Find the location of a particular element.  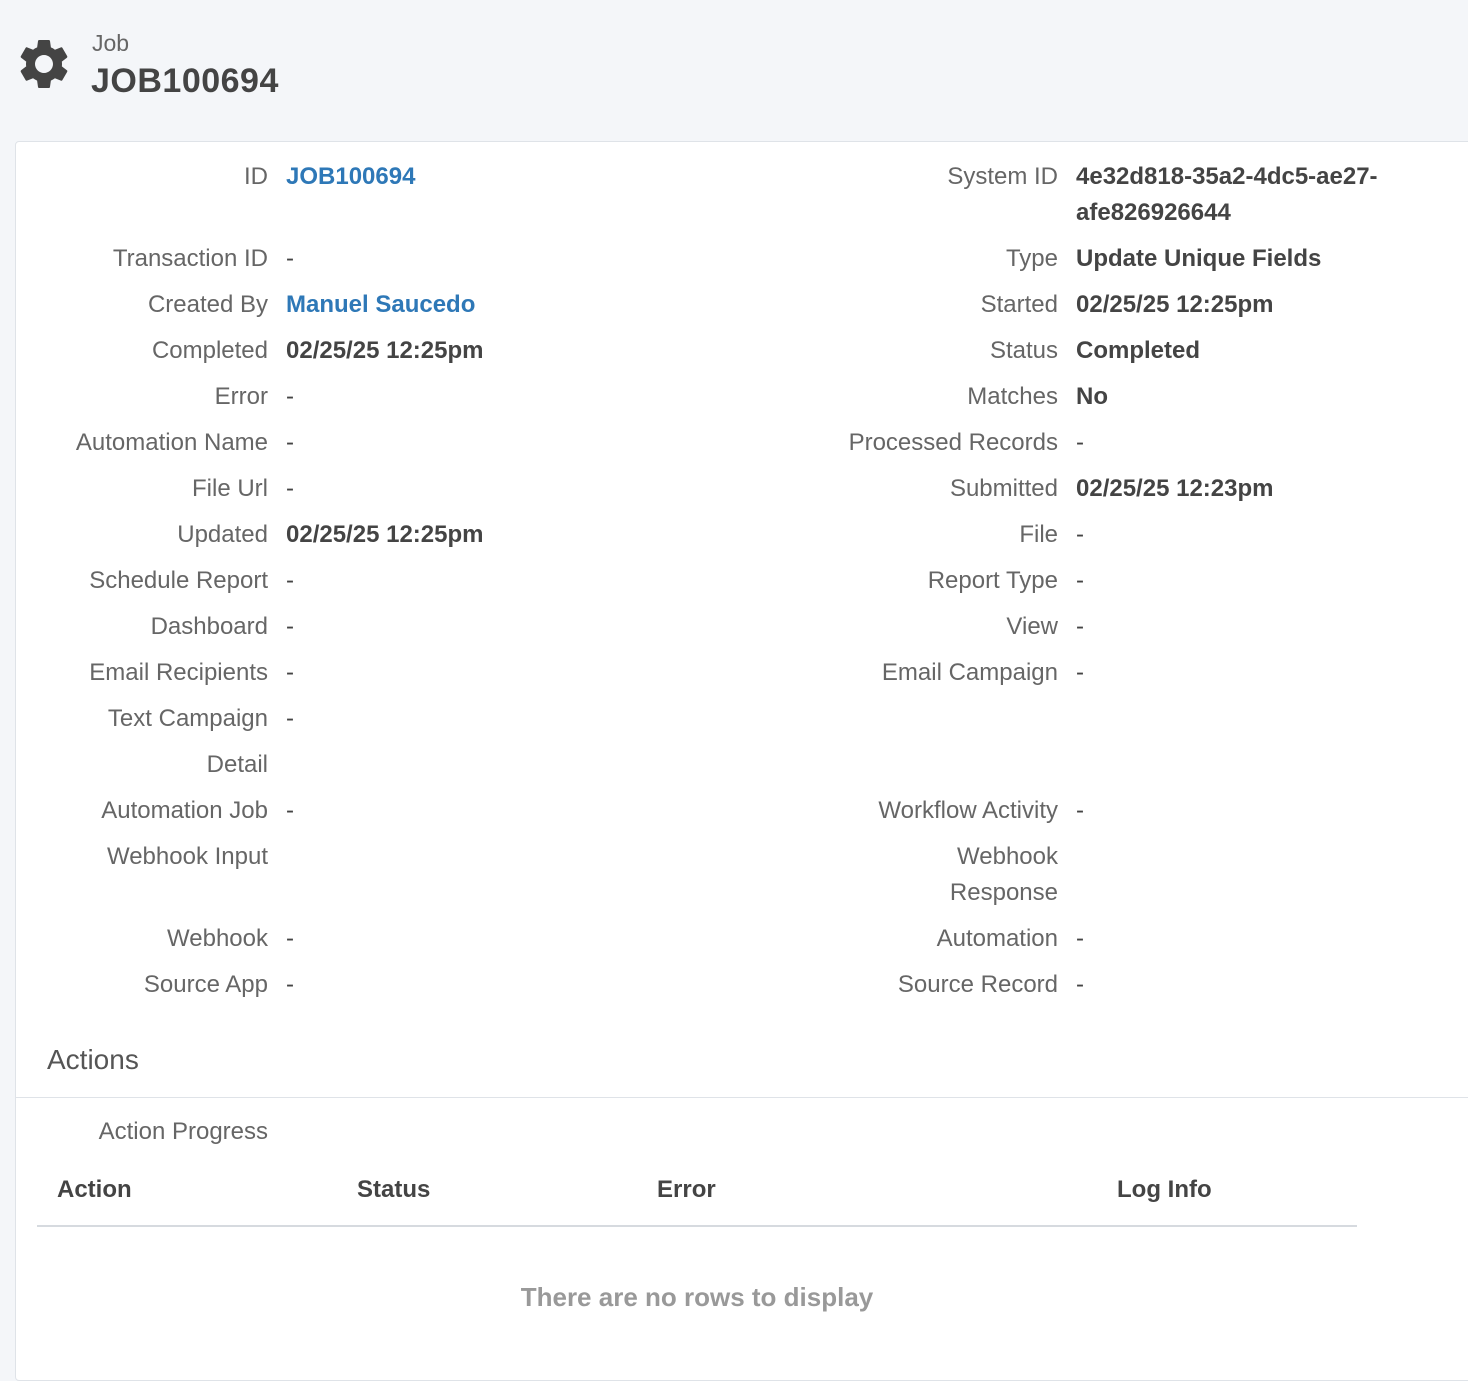

field-label-updated: Updated is located at coordinates (222, 534).